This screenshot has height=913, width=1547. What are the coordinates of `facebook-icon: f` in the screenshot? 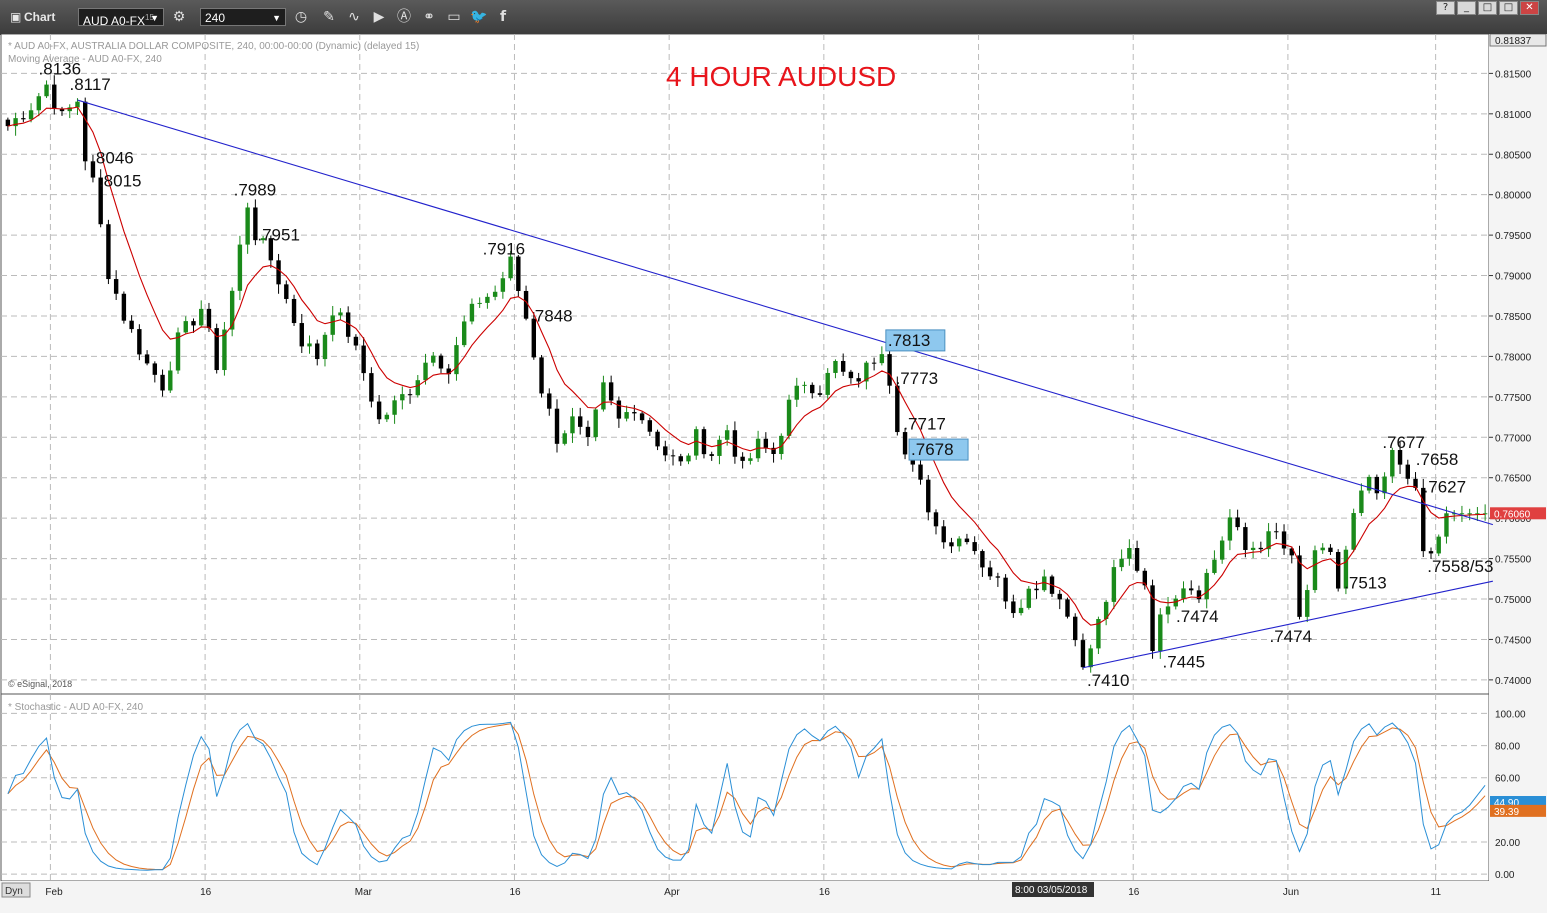 It's located at (503, 17).